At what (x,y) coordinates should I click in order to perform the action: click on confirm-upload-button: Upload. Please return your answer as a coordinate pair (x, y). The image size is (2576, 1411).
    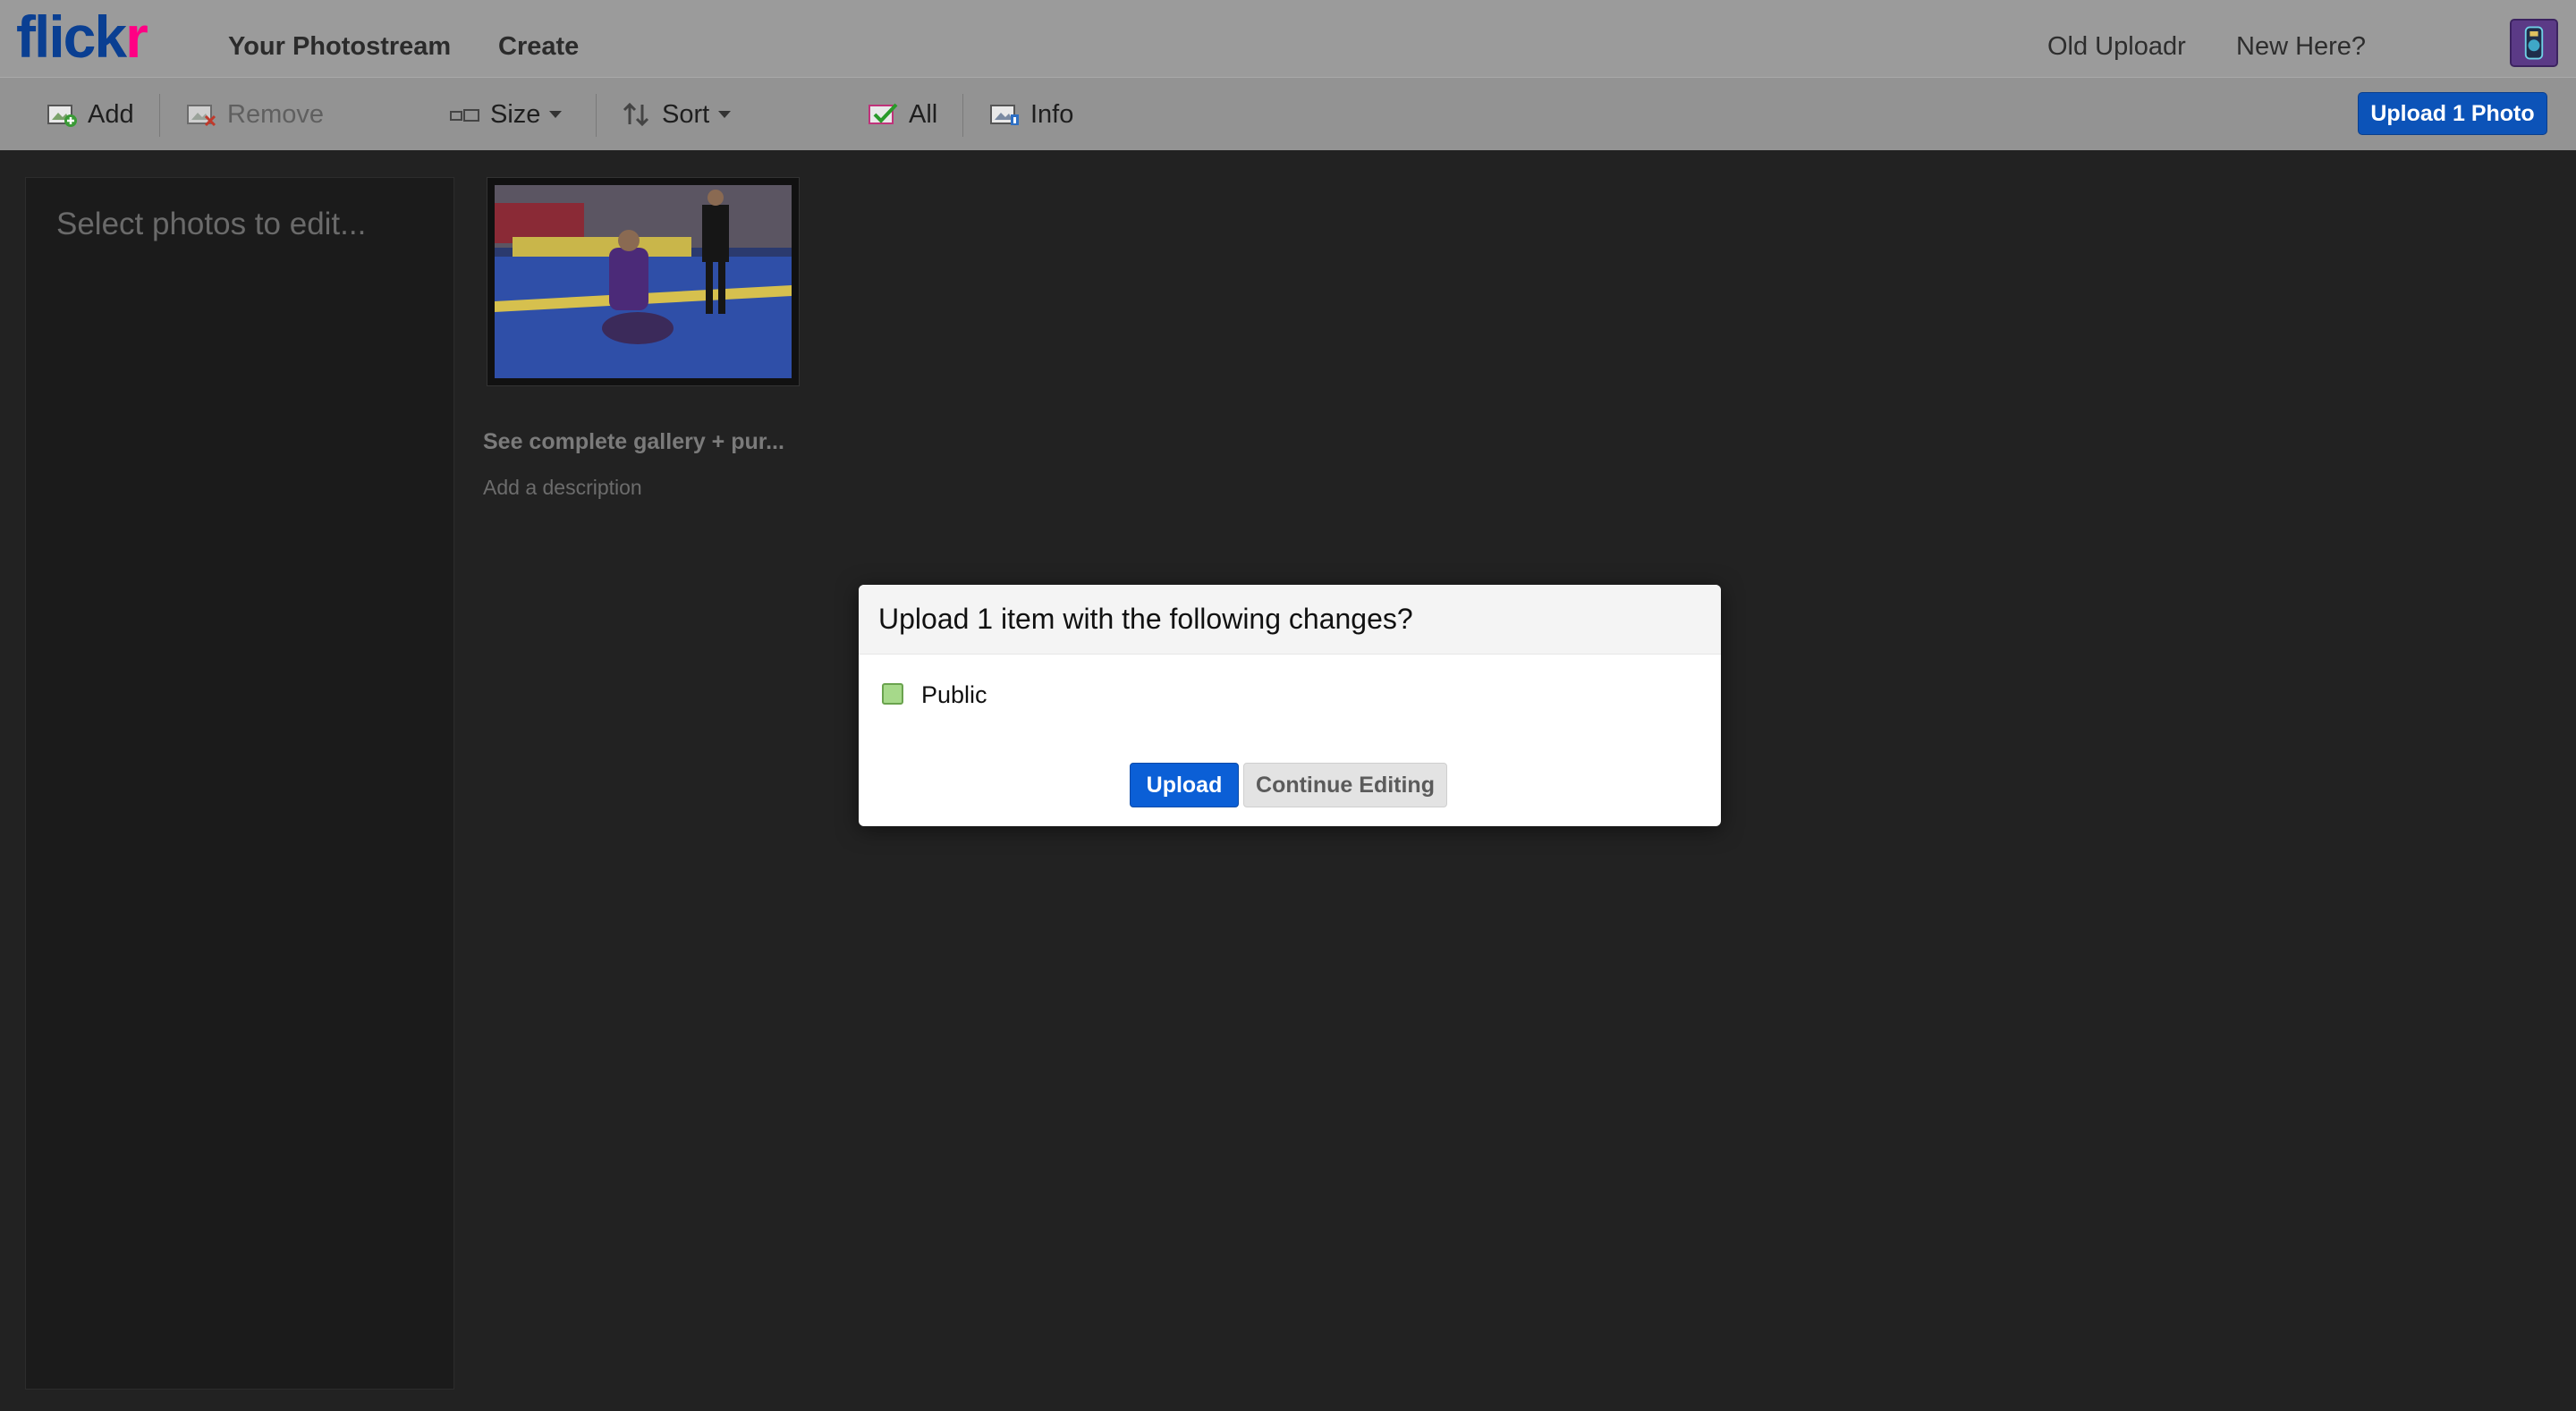
    Looking at the image, I should click on (1184, 785).